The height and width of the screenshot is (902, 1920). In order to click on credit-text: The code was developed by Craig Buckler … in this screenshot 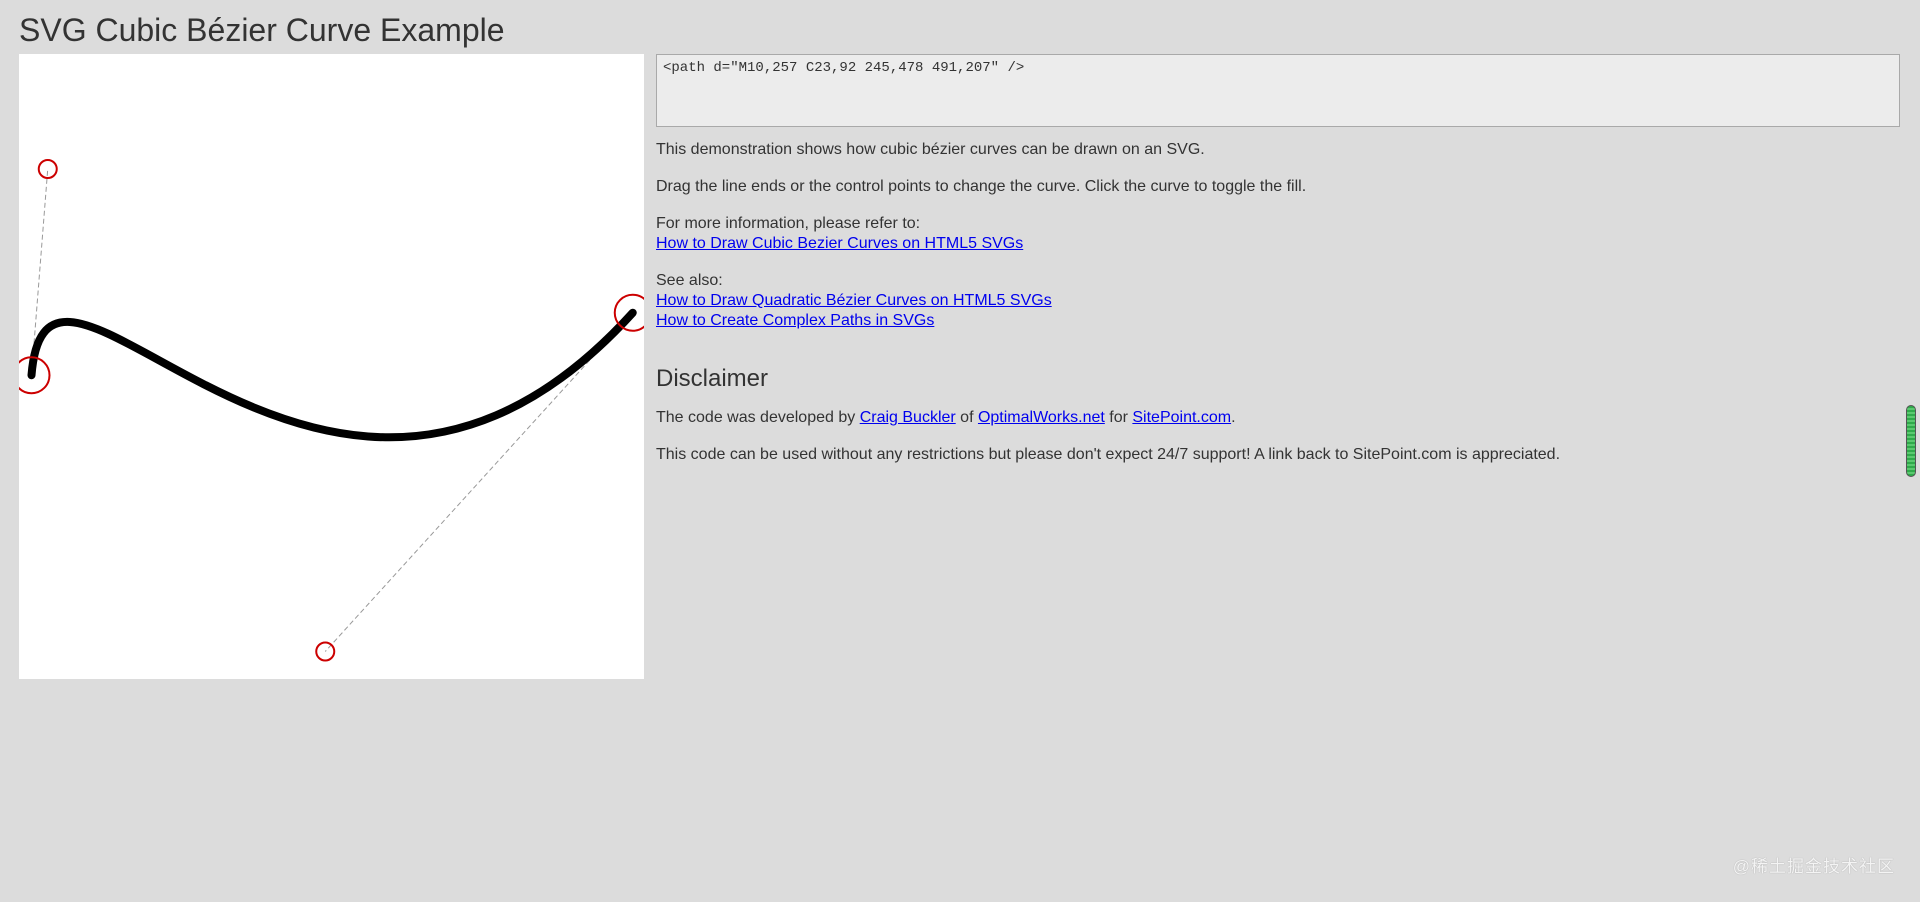, I will do `click(1271, 418)`.